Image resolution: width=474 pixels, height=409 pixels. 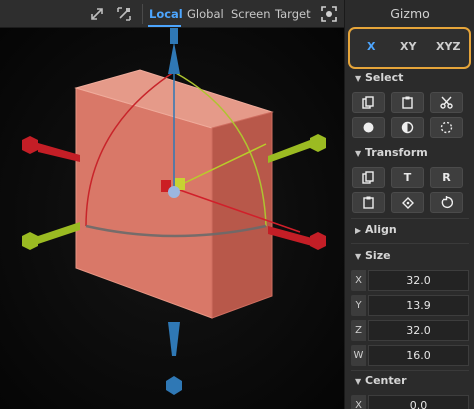 I want to click on active-tab-indicator, so click(x=164, y=26).